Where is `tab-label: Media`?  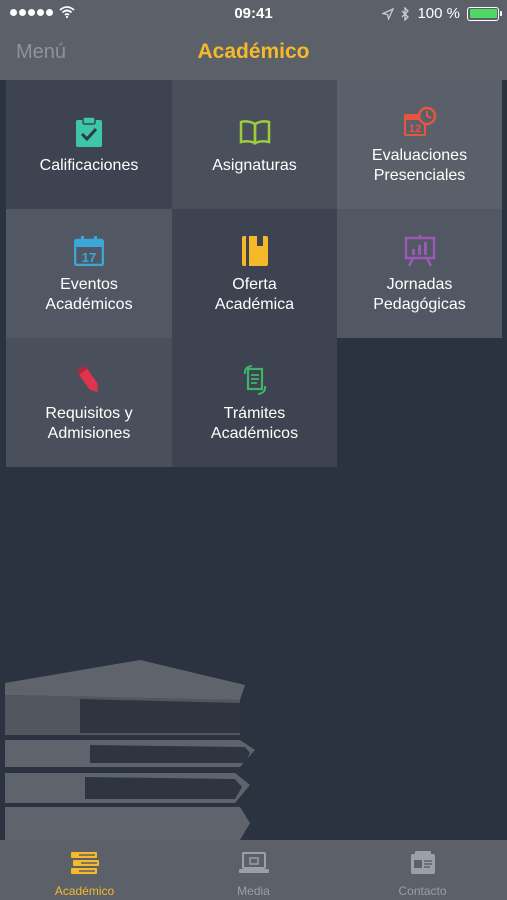
tab-label: Media is located at coordinates (253, 891).